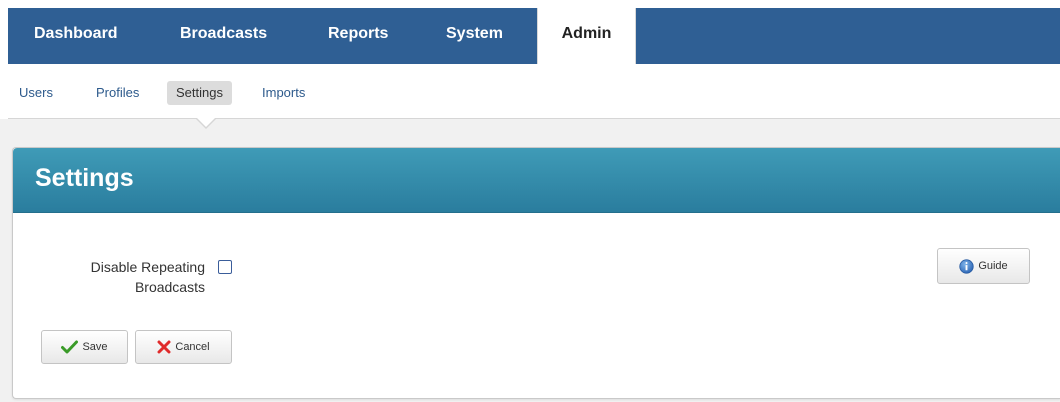 The height and width of the screenshot is (402, 1060). I want to click on guide-button: Guide, so click(983, 266).